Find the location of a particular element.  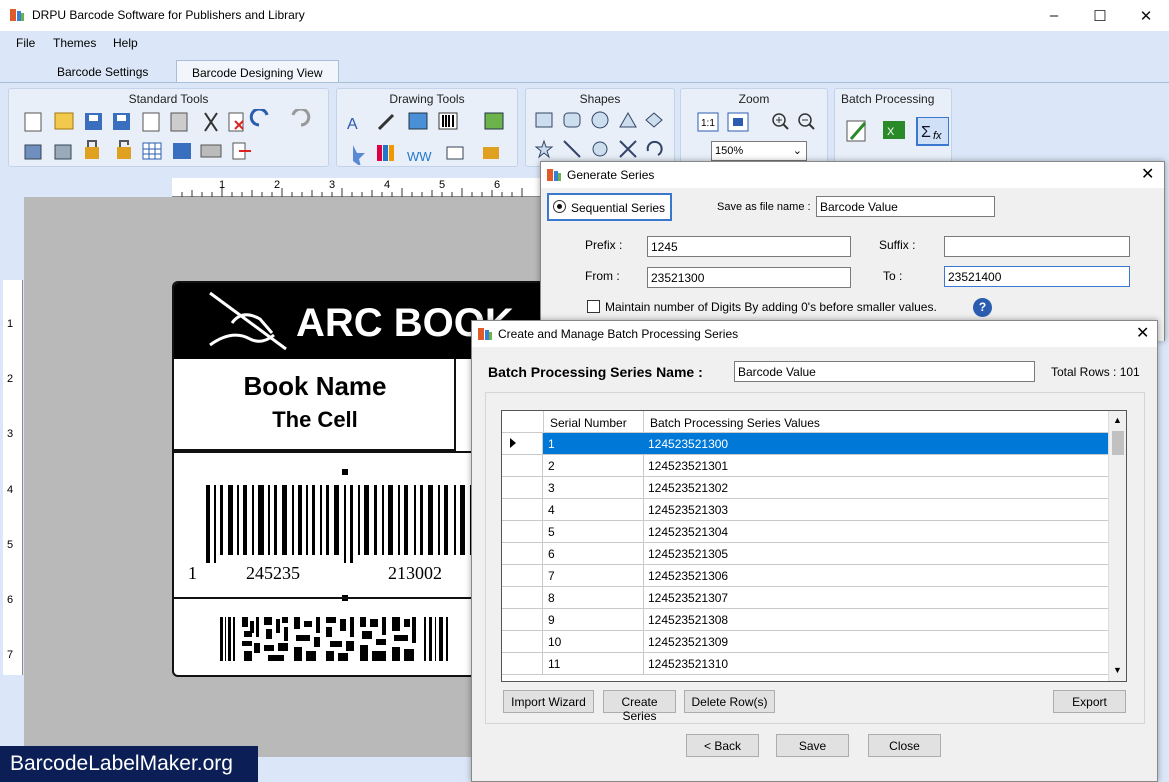

group-title: Batch Processing is located at coordinates (888, 99).